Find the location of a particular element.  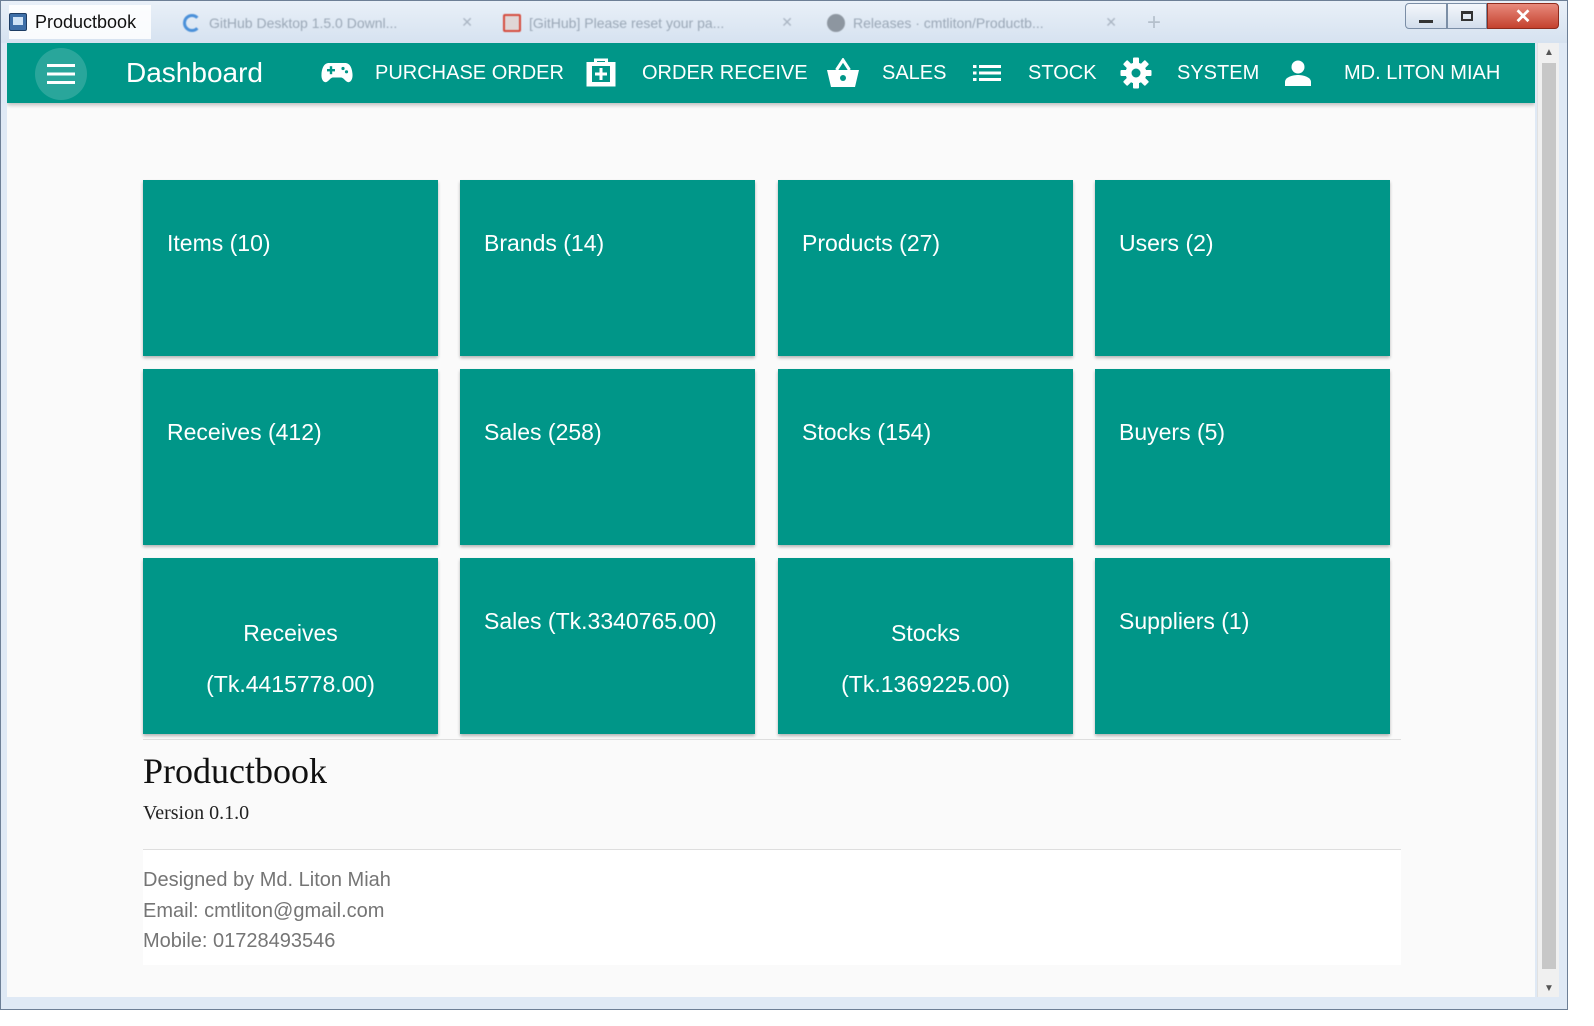

nav-sales: SALES is located at coordinates (886, 73).